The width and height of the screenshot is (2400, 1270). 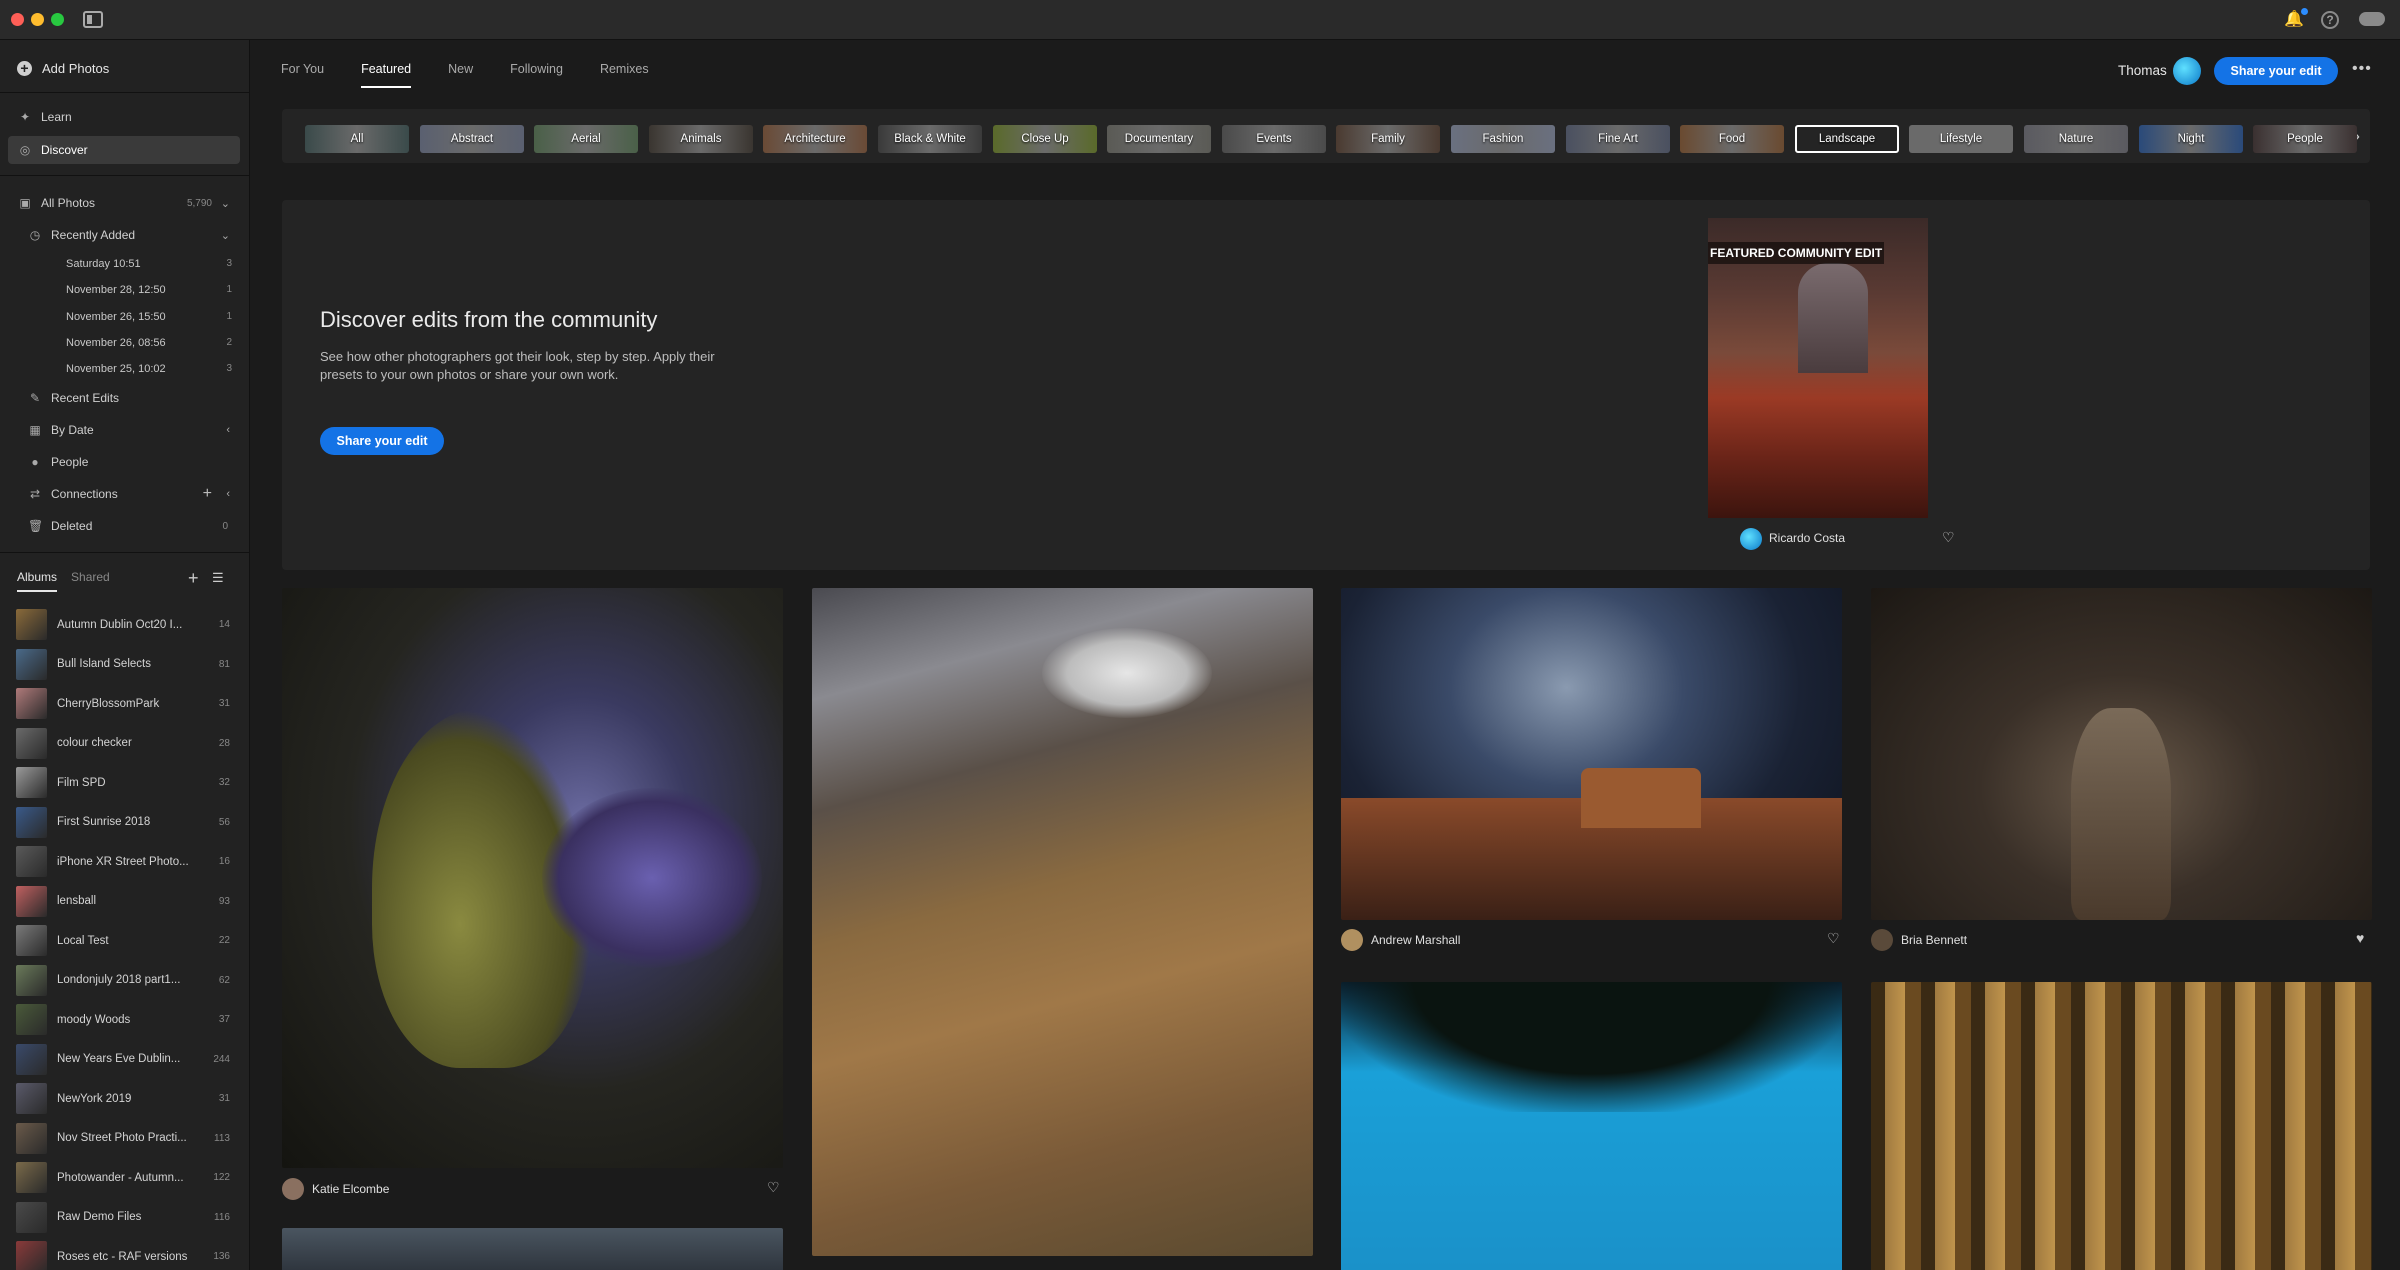 What do you see at coordinates (37, 581) in the screenshot?
I see `tab-albums: Albums` at bounding box center [37, 581].